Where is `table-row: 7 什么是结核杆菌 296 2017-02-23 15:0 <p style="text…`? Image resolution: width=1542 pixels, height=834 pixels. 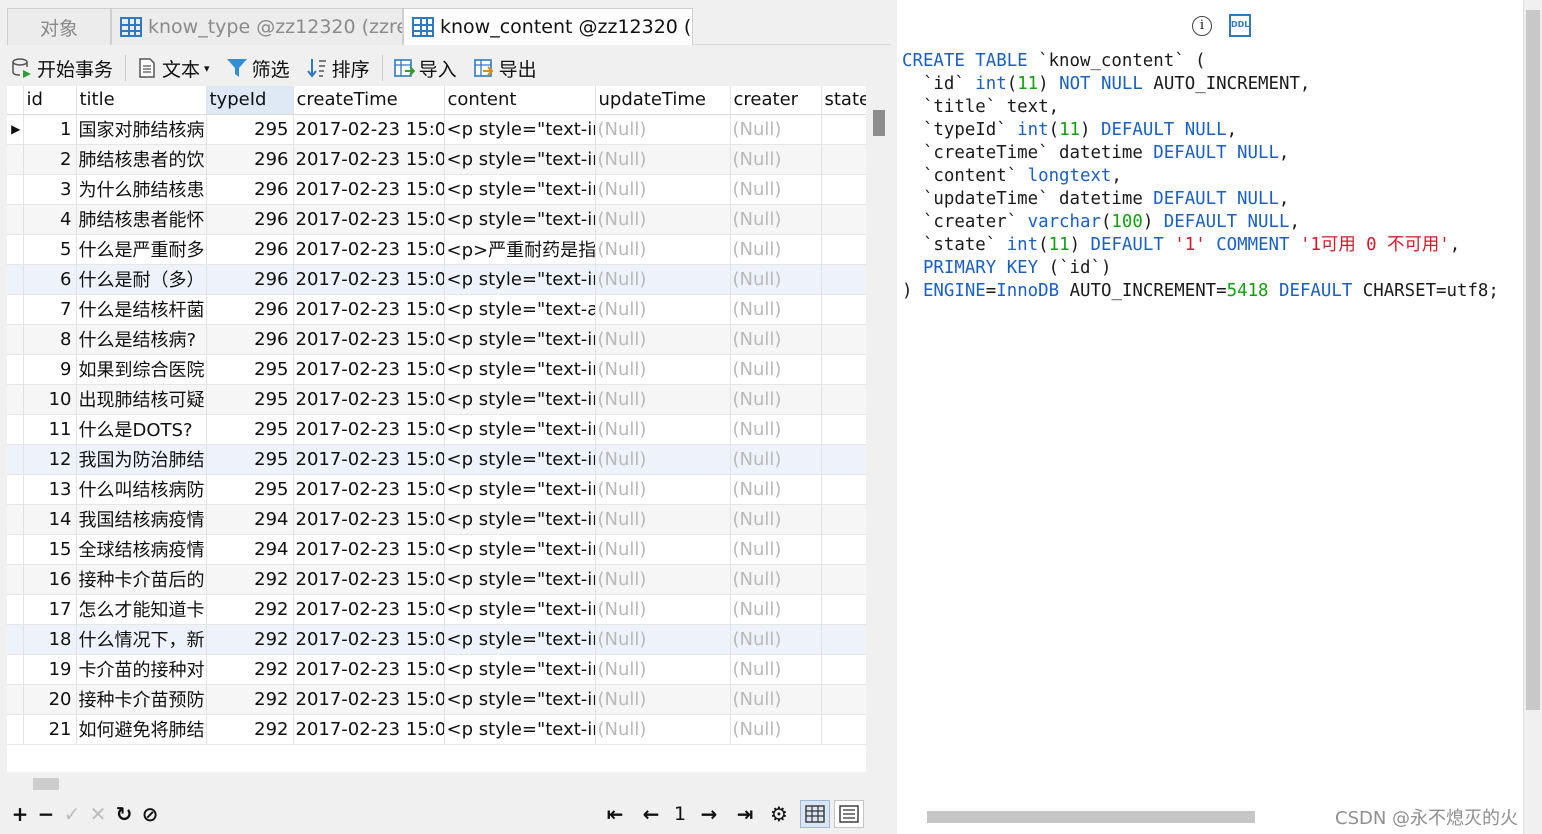 table-row: 7 什么是结核杆菌 296 2017-02-23 15:0 <p style="text… is located at coordinates (436, 309).